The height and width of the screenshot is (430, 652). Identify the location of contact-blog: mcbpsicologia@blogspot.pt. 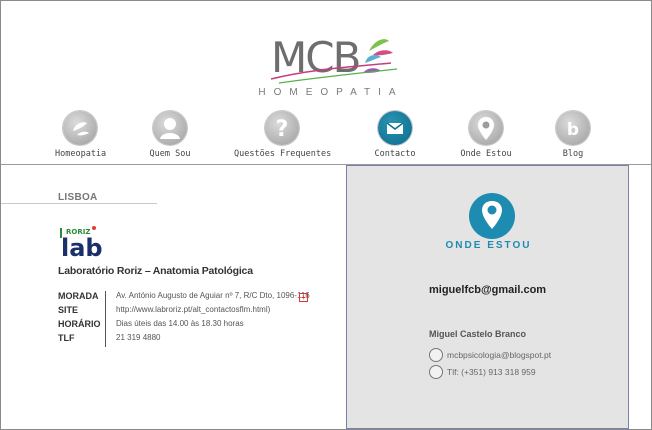
(499, 354).